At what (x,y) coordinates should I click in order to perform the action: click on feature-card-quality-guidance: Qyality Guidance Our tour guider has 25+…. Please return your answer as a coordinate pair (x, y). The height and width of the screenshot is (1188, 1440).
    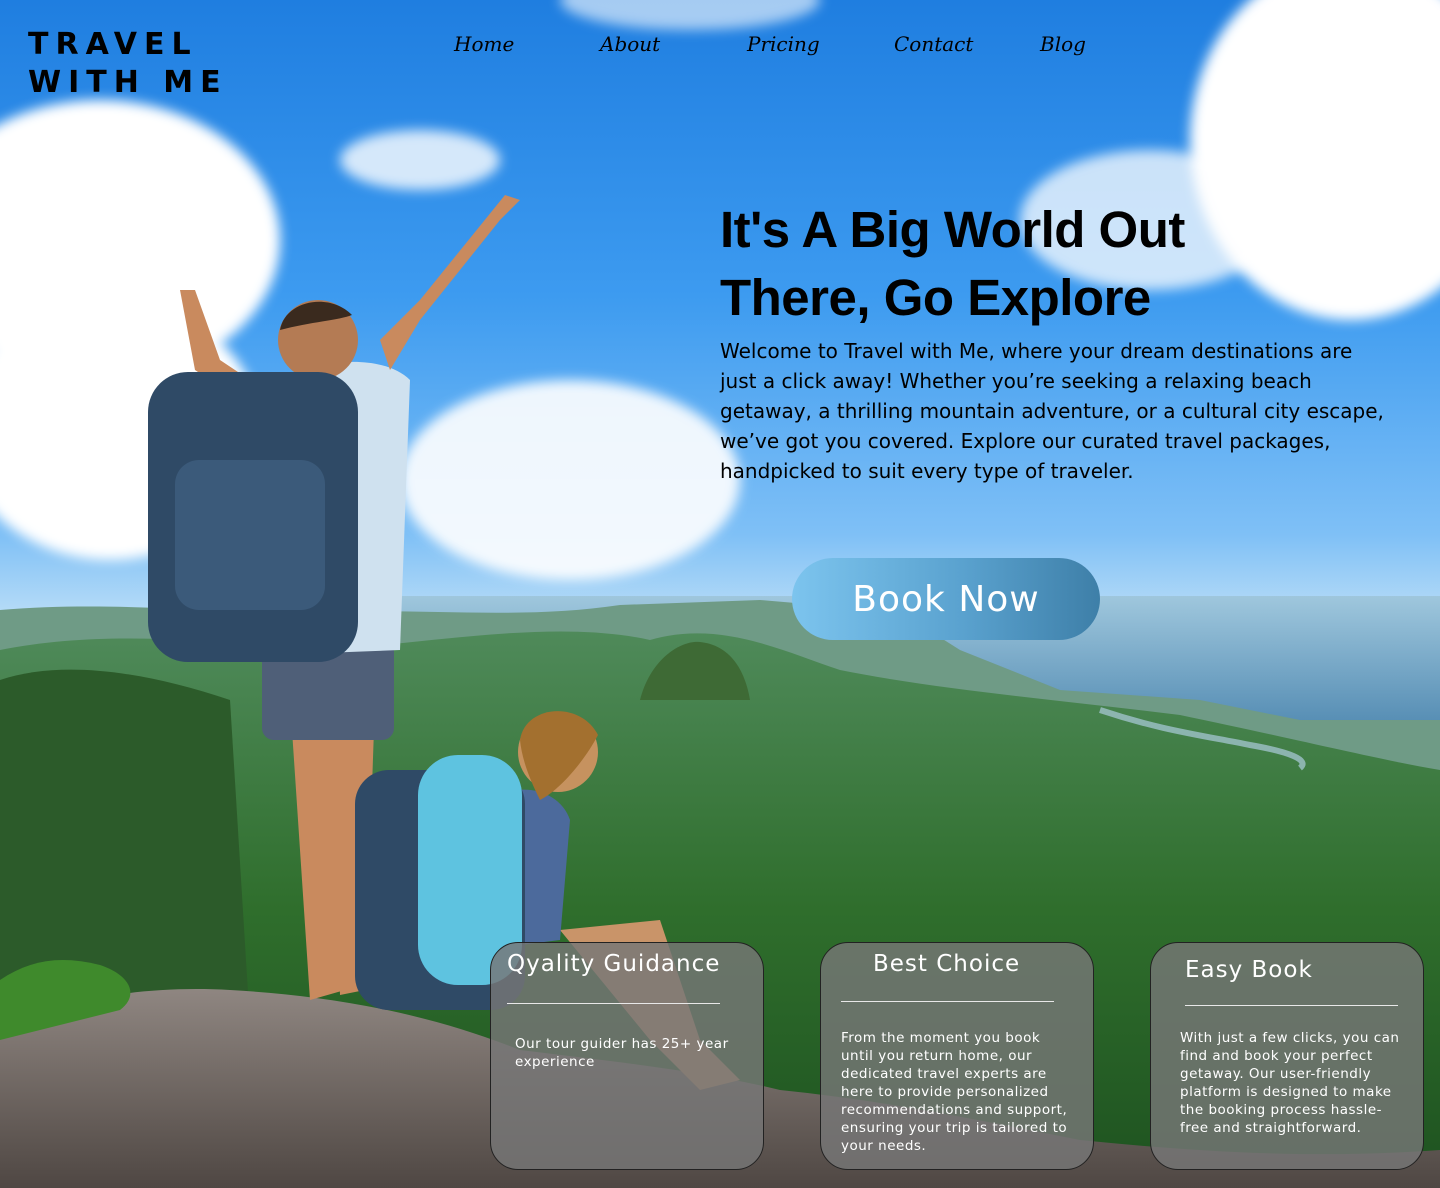
    Looking at the image, I should click on (627, 1056).